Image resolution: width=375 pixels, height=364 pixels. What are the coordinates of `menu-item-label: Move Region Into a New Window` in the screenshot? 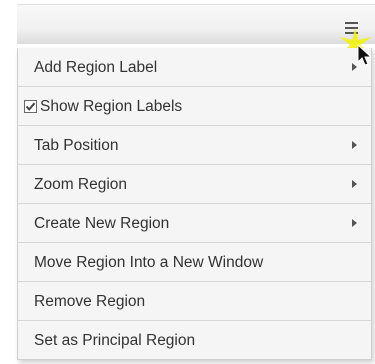 It's located at (149, 262).